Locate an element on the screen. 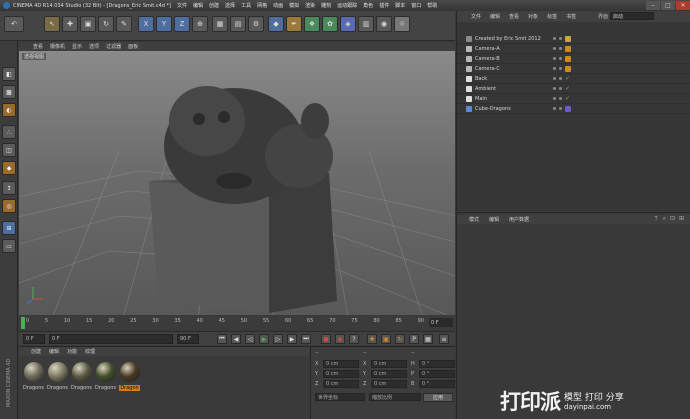  quantize-icon: ▭ is located at coordinates (9, 246).